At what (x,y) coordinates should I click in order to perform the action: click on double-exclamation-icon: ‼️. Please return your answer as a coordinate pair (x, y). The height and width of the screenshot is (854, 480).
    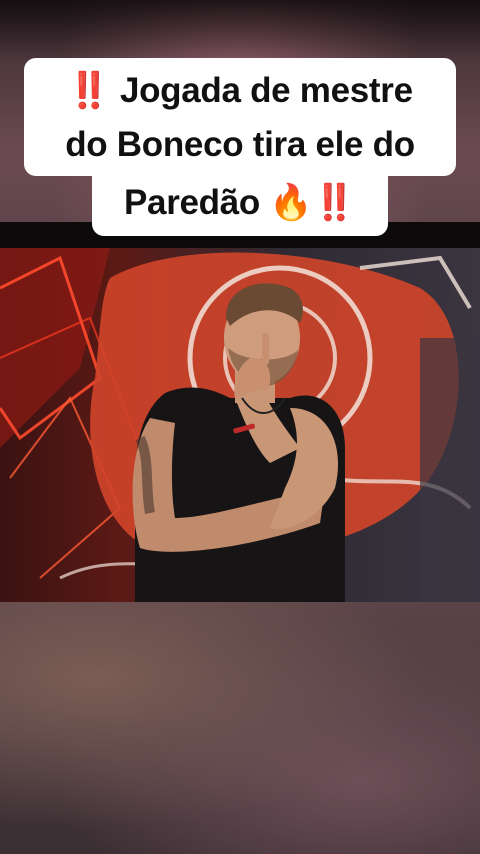
    Looking at the image, I should click on (89, 90).